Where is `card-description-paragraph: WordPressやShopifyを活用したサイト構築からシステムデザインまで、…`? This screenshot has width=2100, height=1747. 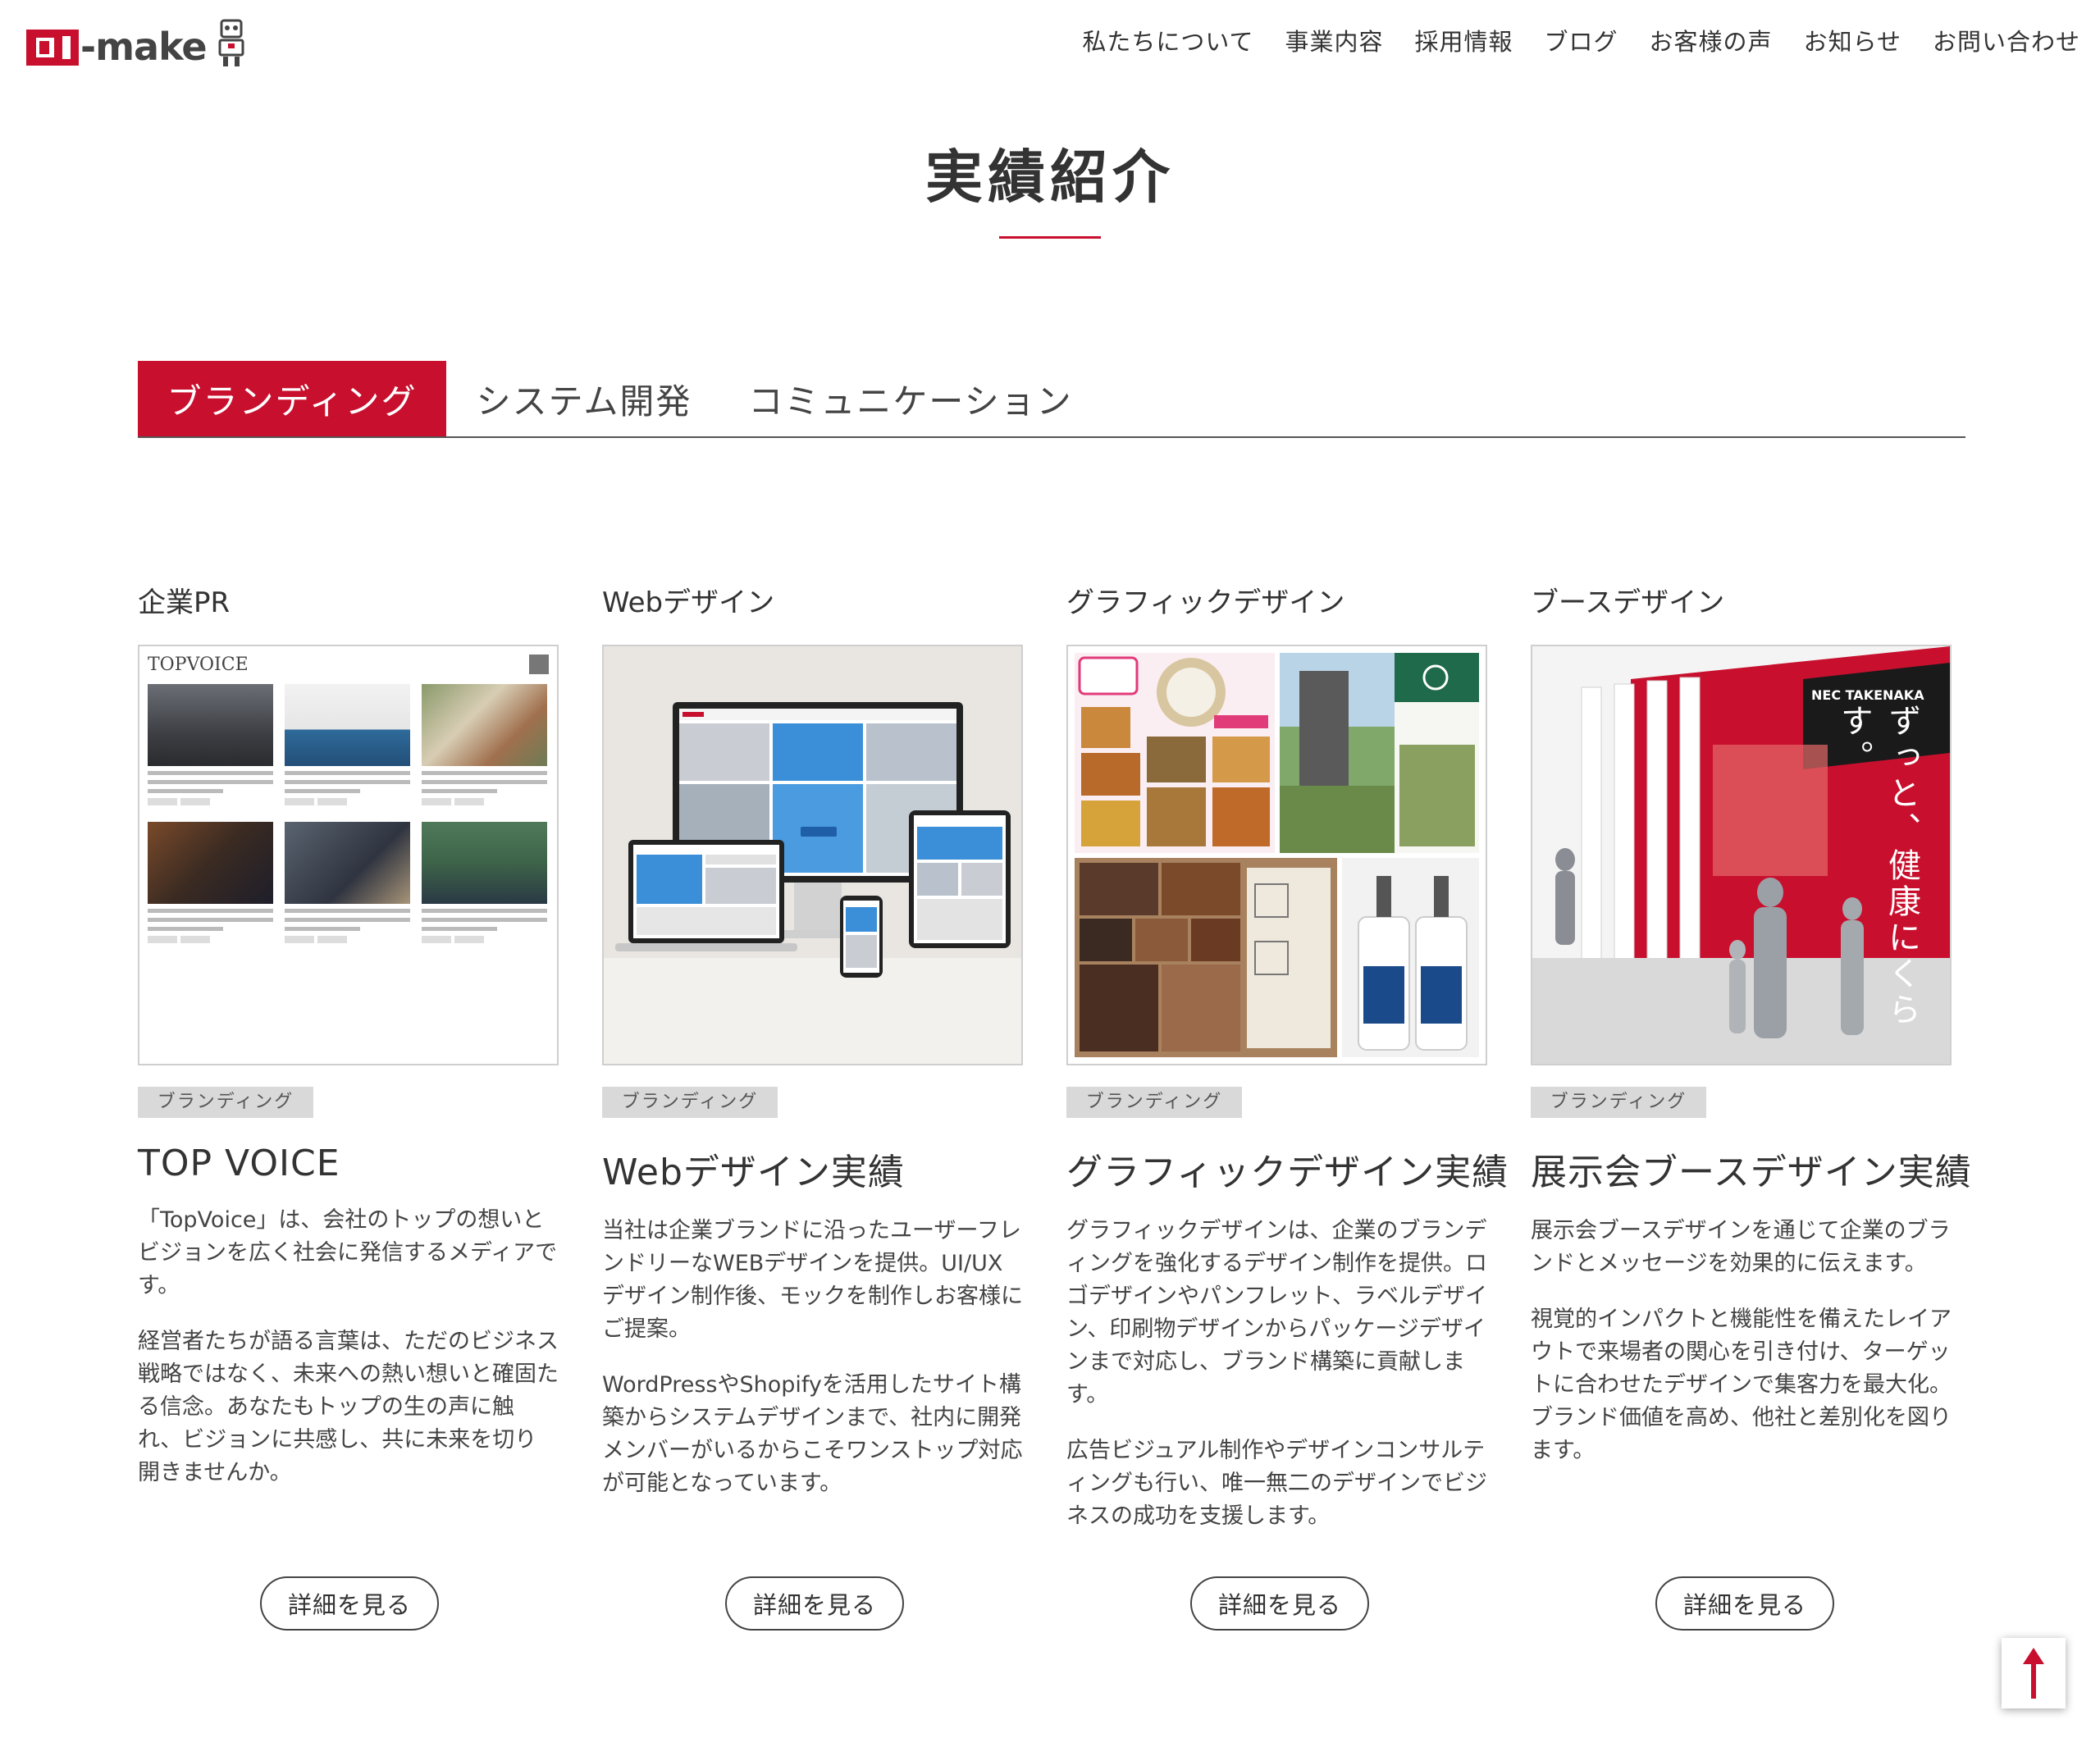 card-description-paragraph: WordPressやShopifyを活用したサイト構築からシステムデザインまで、… is located at coordinates (813, 1434).